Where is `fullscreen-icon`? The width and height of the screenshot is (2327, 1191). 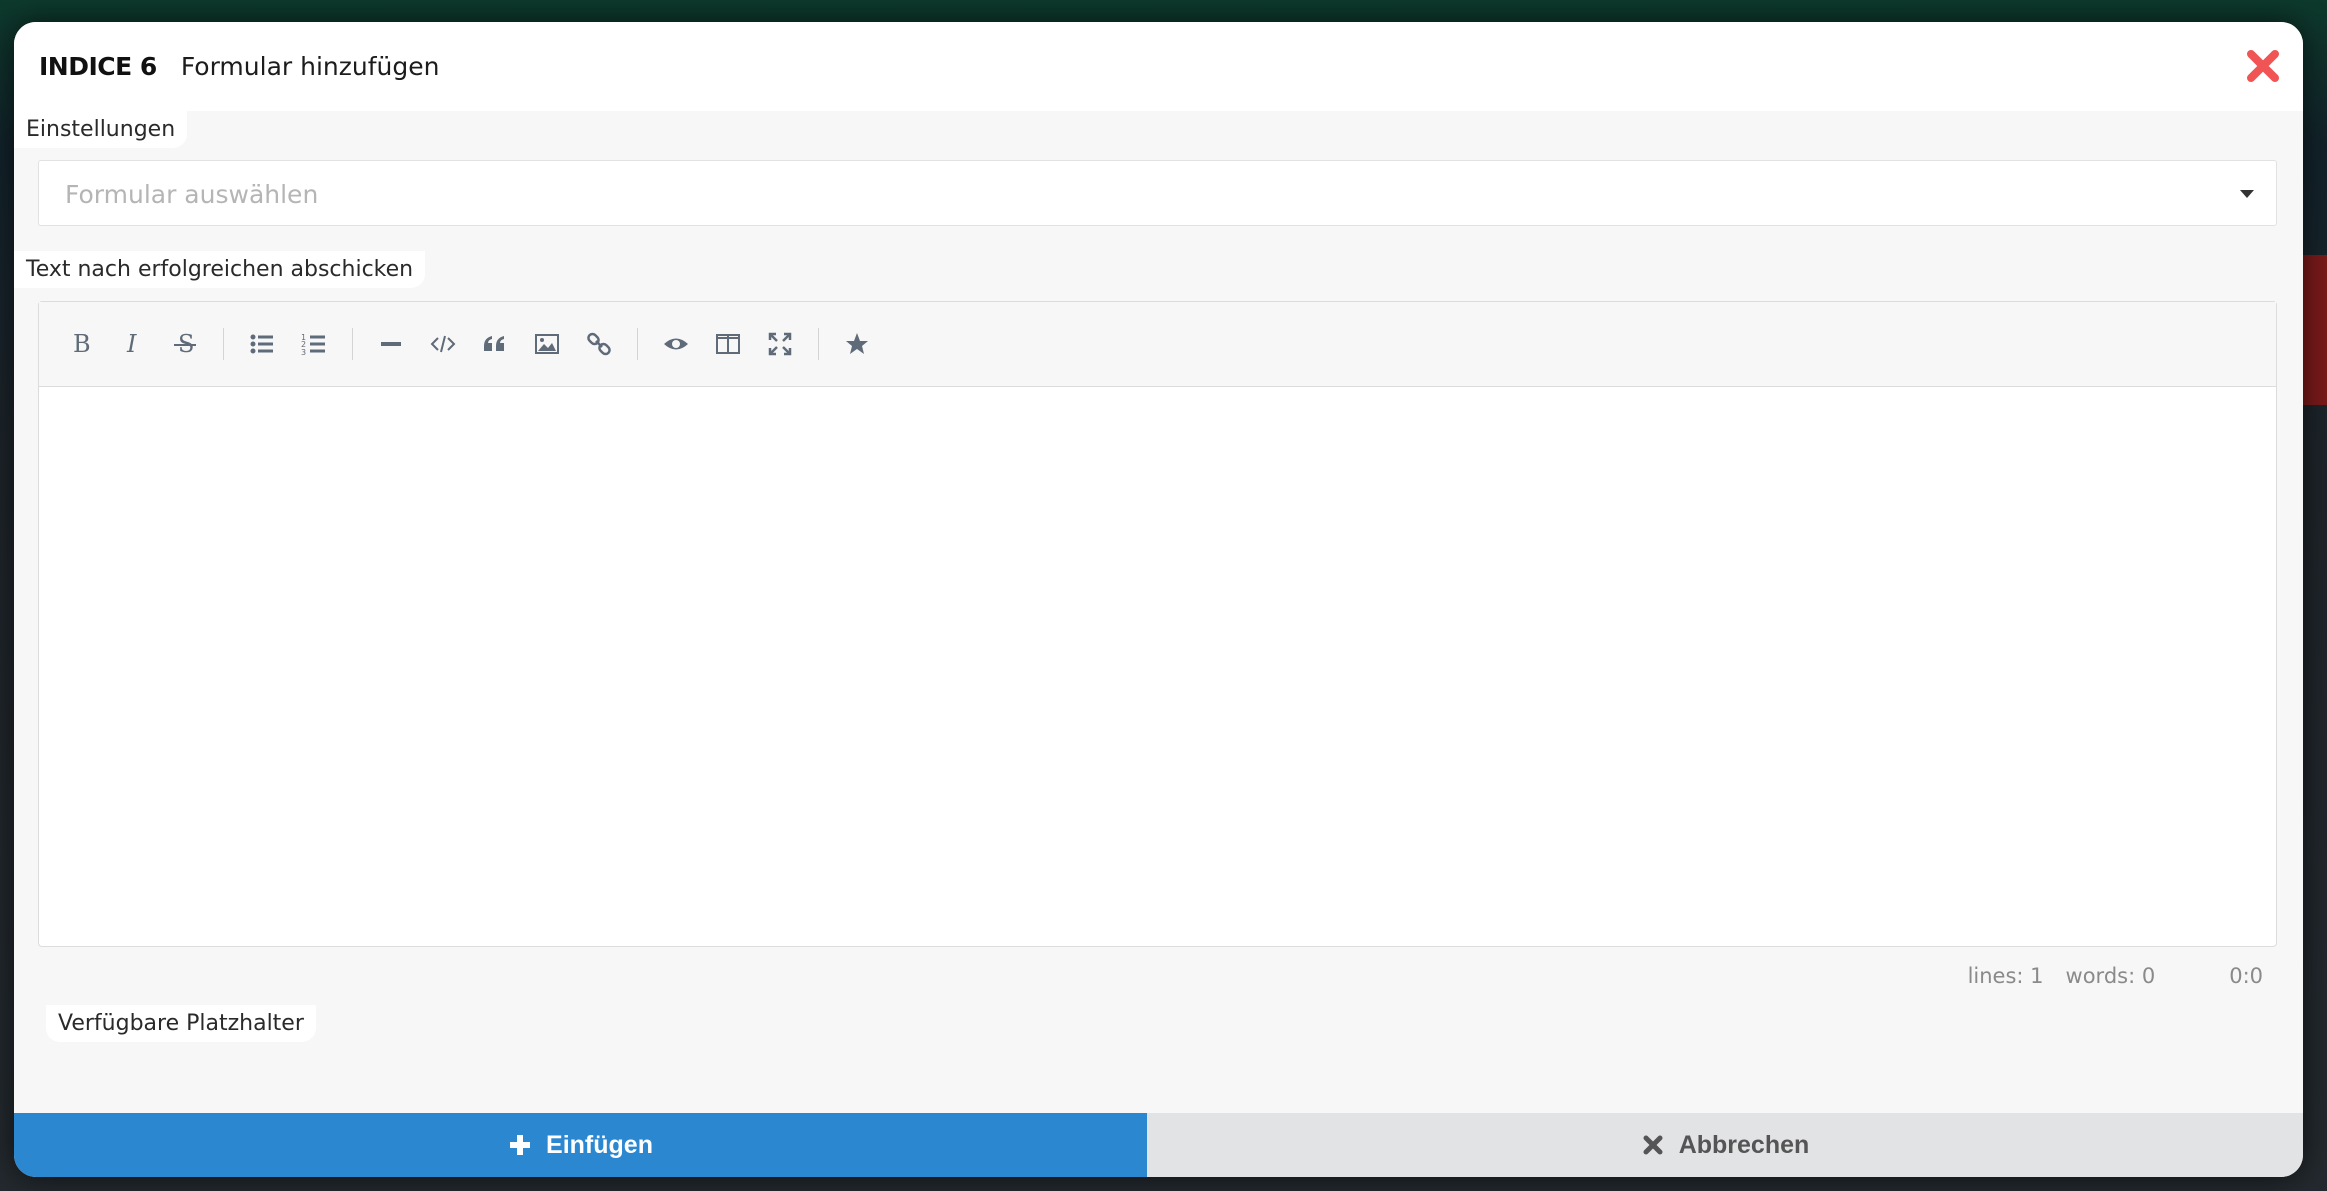
fullscreen-icon is located at coordinates (780, 344).